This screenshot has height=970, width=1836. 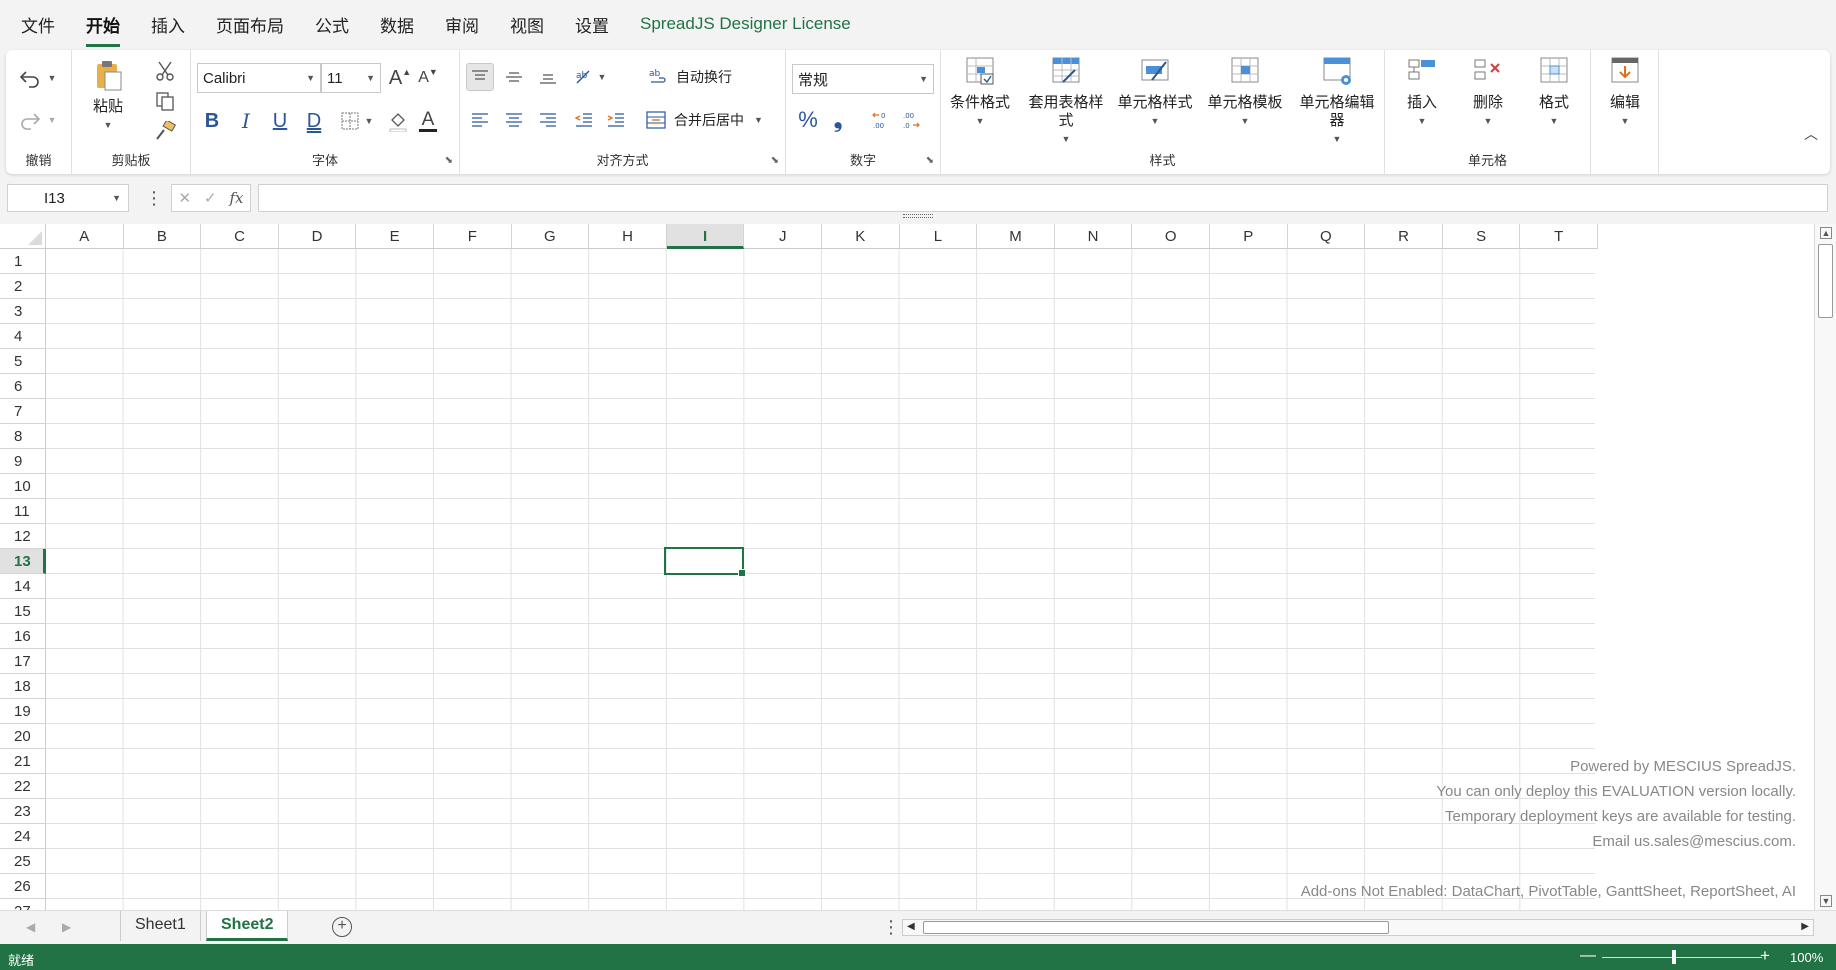 I want to click on number-format-select: 常规 ▼, so click(x=863, y=79).